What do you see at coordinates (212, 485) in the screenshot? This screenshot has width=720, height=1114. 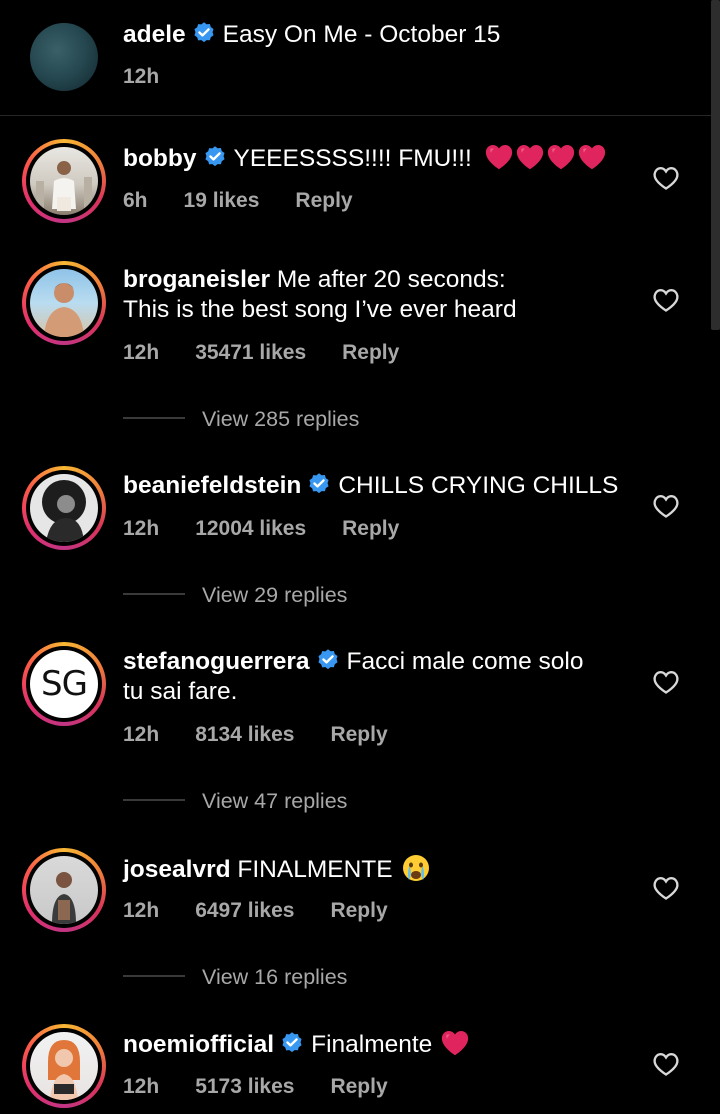 I see `comment-username: beaniefeldstein` at bounding box center [212, 485].